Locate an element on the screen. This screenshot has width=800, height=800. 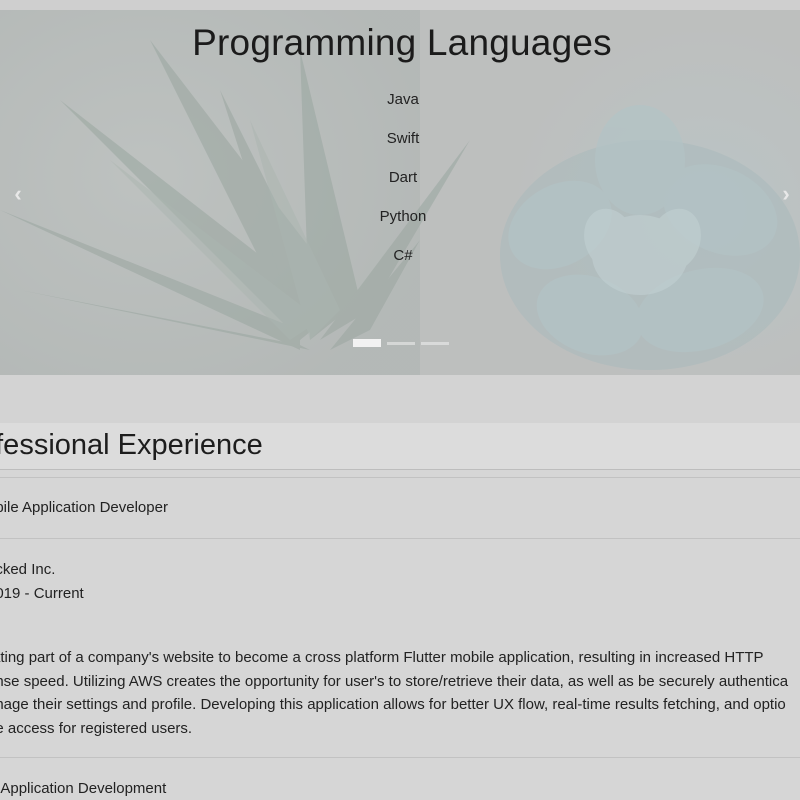
chevron-left-icon: ‹ is located at coordinates (18, 193).